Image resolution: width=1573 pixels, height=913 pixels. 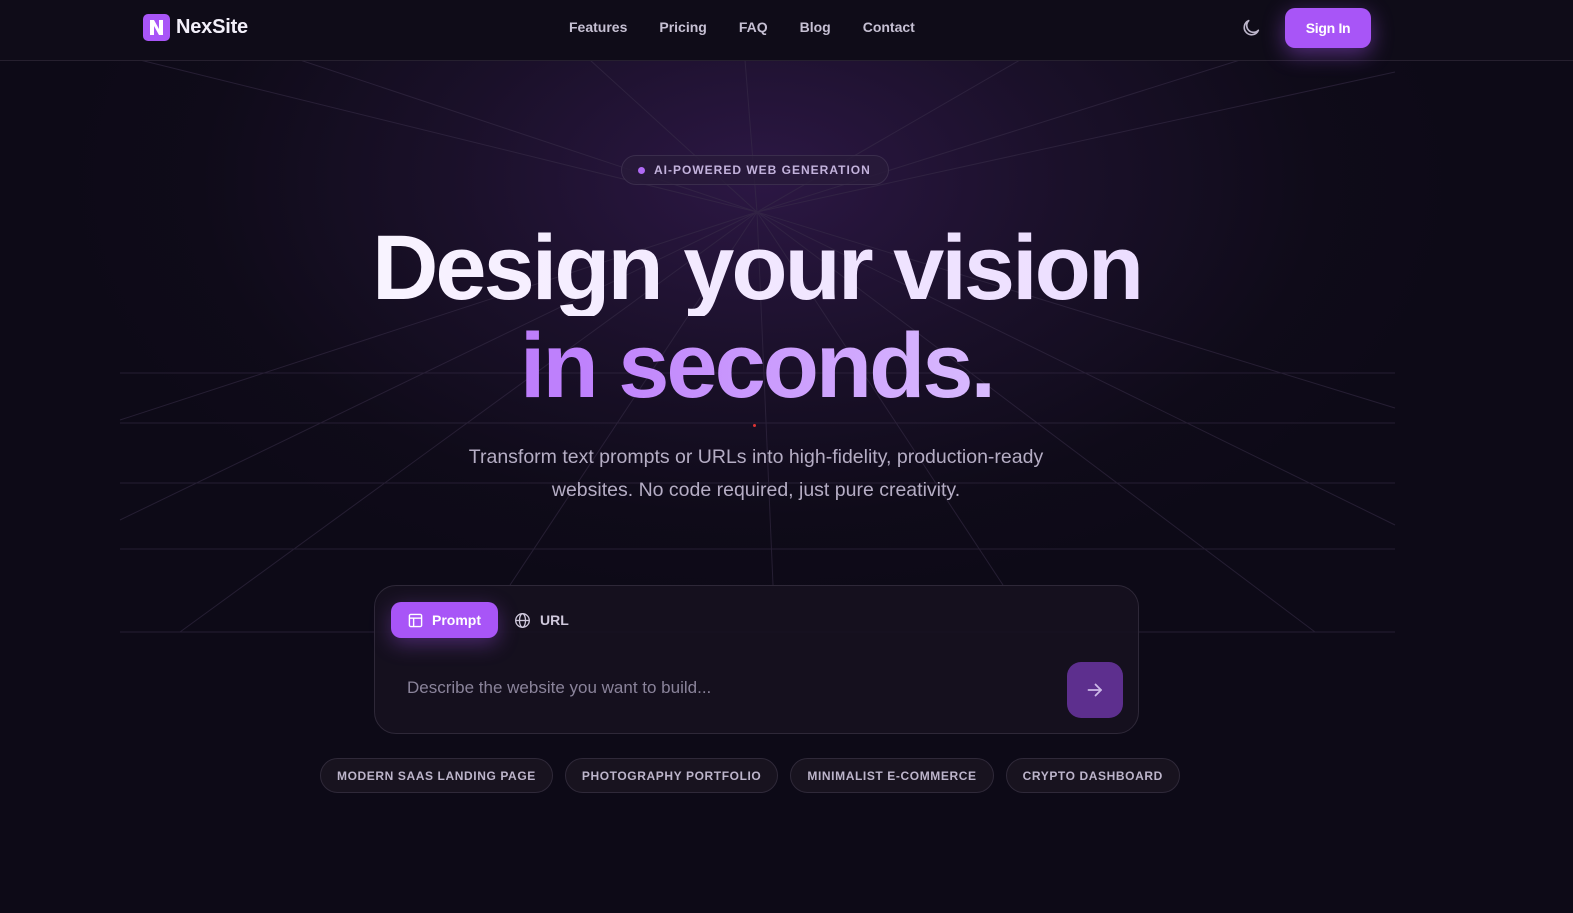 What do you see at coordinates (436, 775) in the screenshot?
I see `suggestion-chip: MODERN SAAS LANDING PAGE` at bounding box center [436, 775].